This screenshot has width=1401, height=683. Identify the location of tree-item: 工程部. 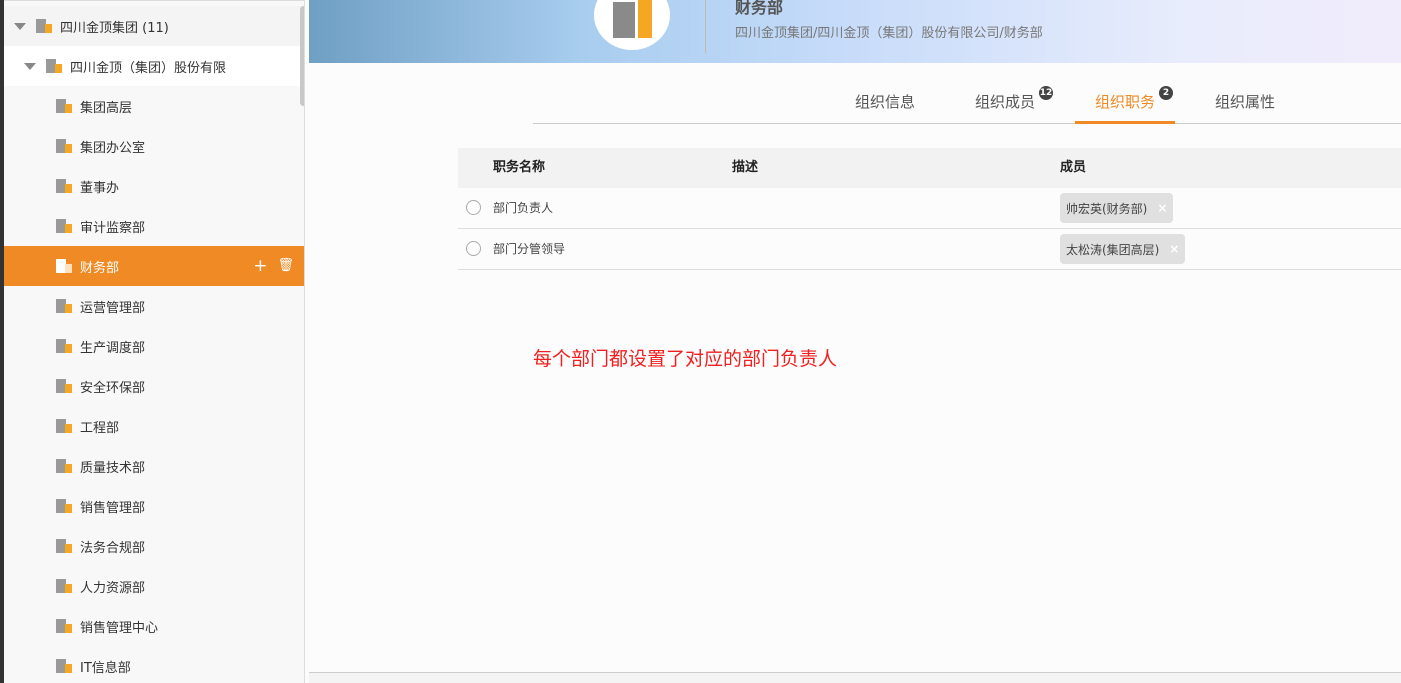
(154, 426).